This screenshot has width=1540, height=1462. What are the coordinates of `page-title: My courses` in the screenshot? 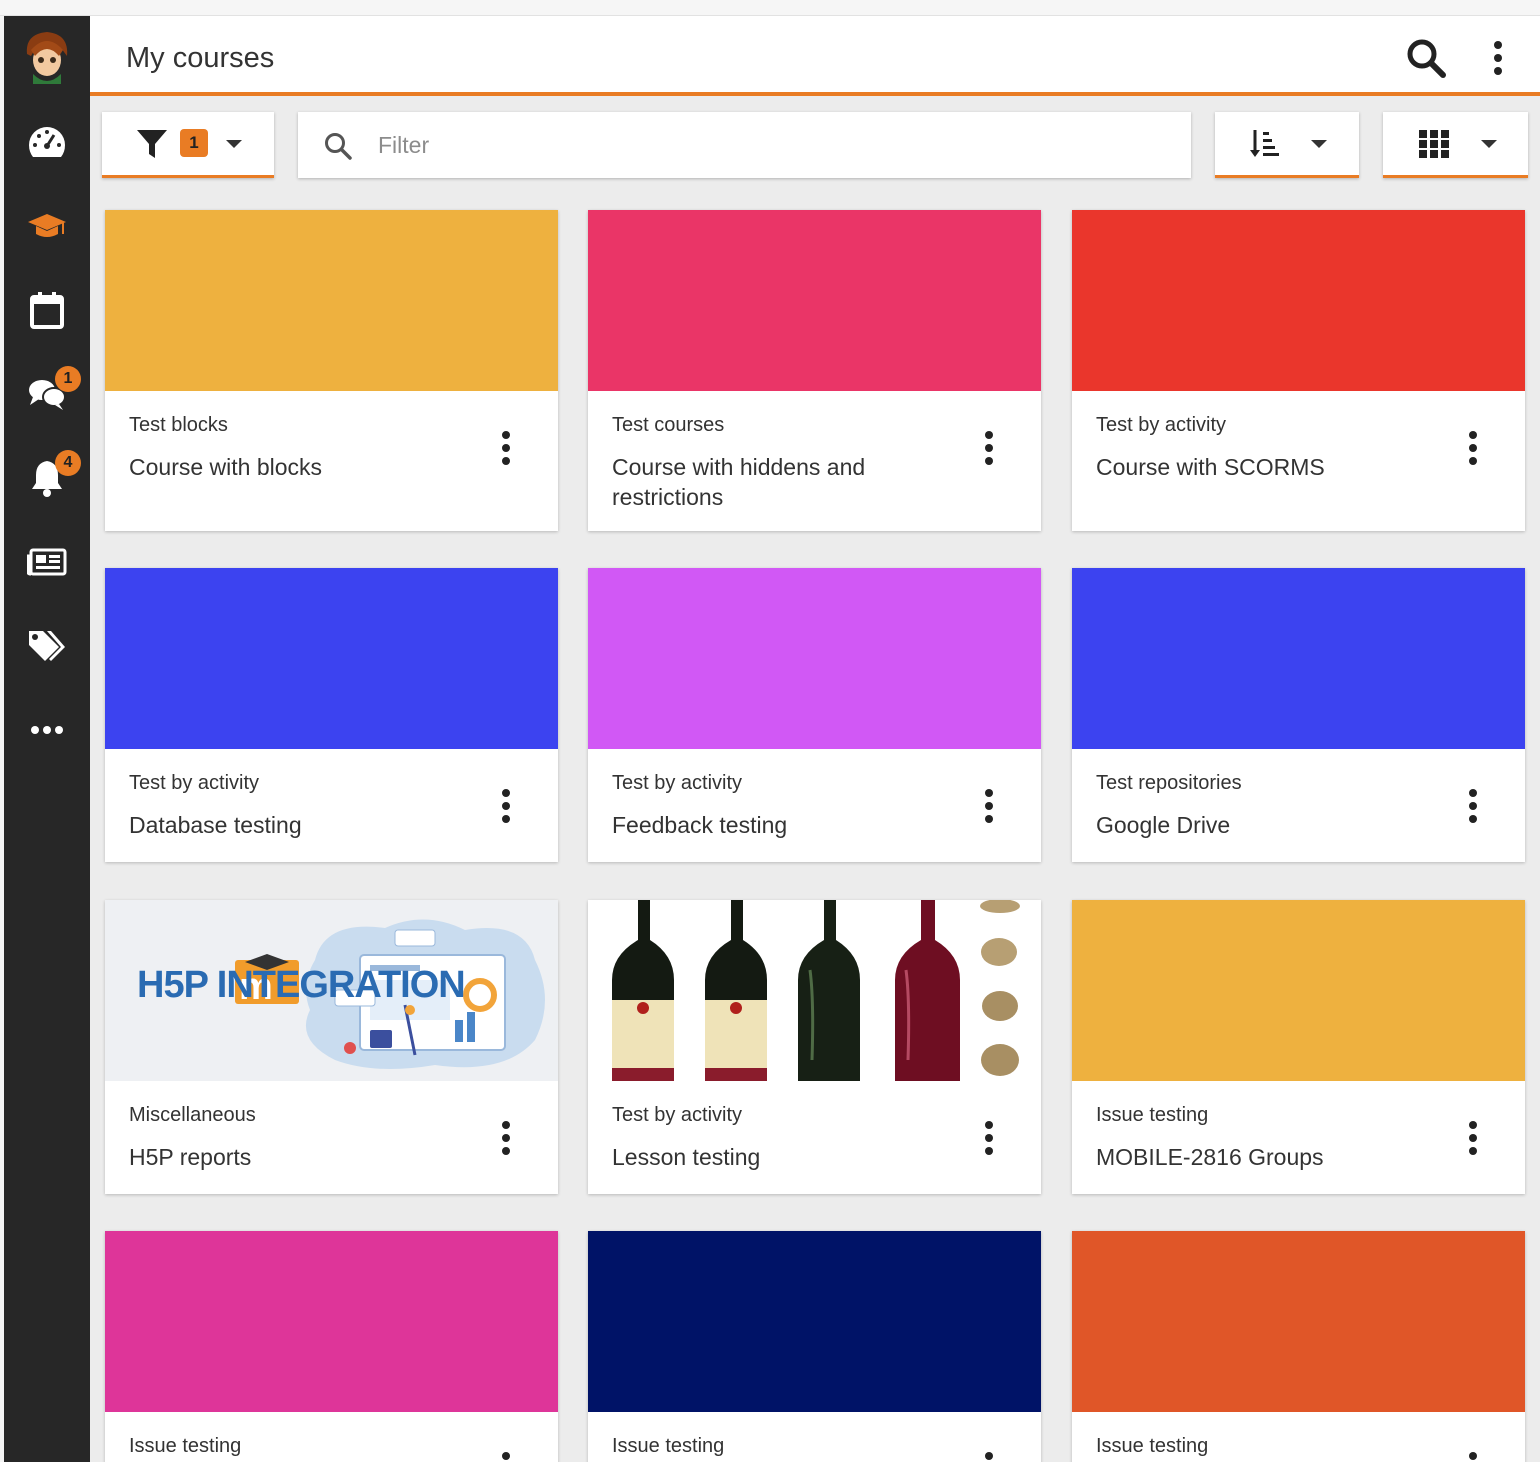 It's located at (200, 58).